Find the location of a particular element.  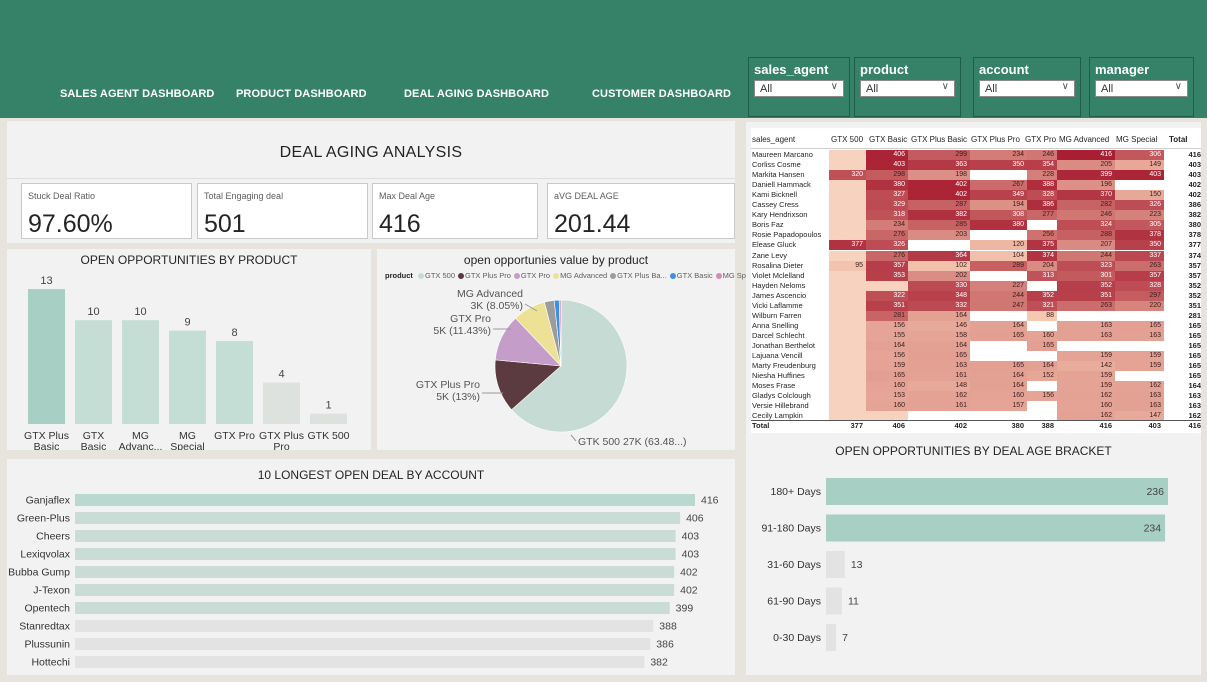

nav-deal-aging-dashboard: DEAL AGING DASHBOARD is located at coordinates (476, 94).